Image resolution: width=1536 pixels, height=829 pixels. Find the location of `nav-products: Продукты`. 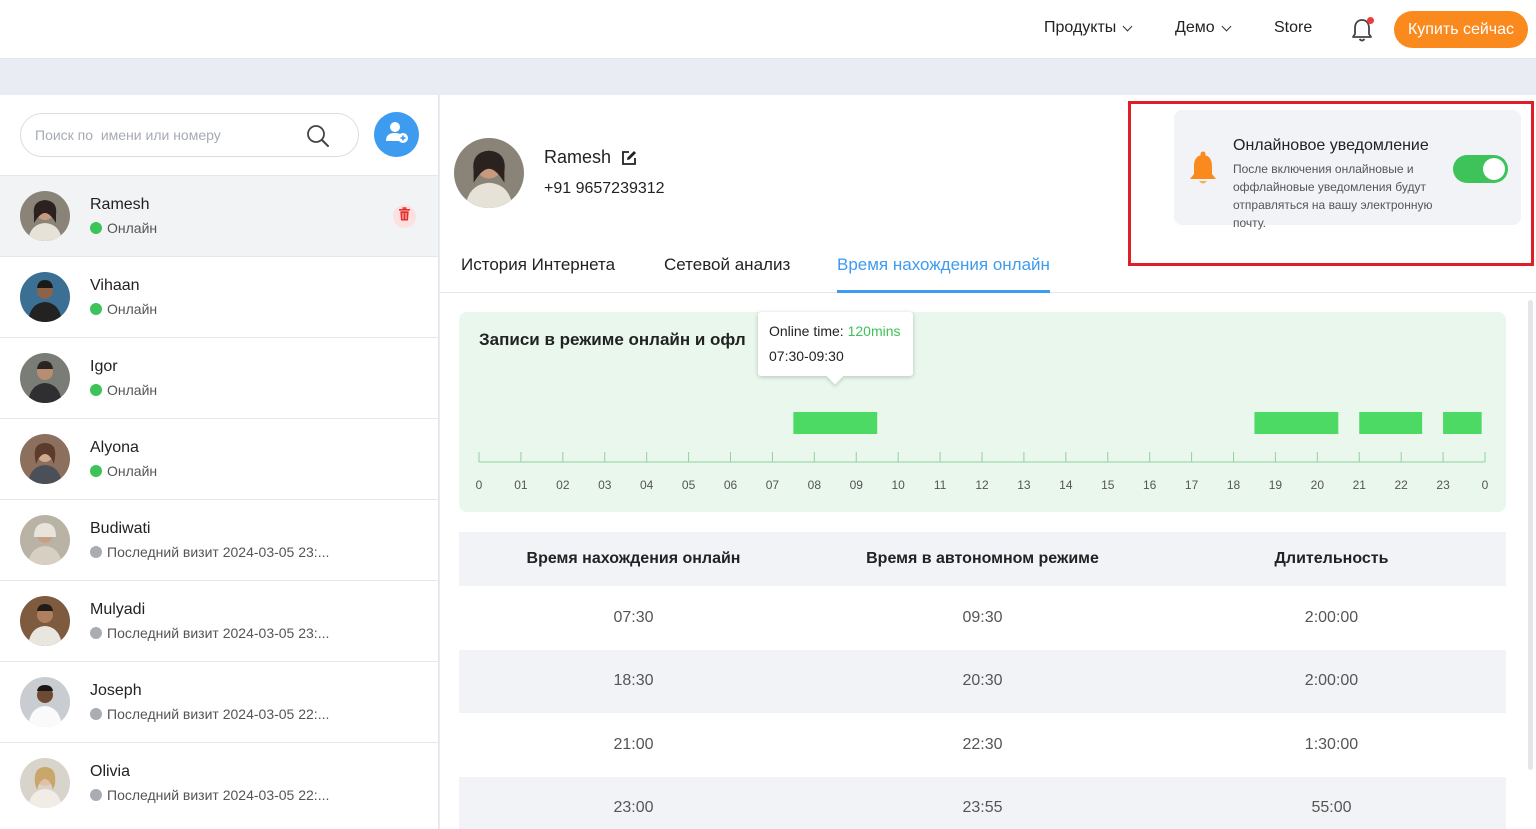

nav-products: Продукты is located at coordinates (1088, 28).